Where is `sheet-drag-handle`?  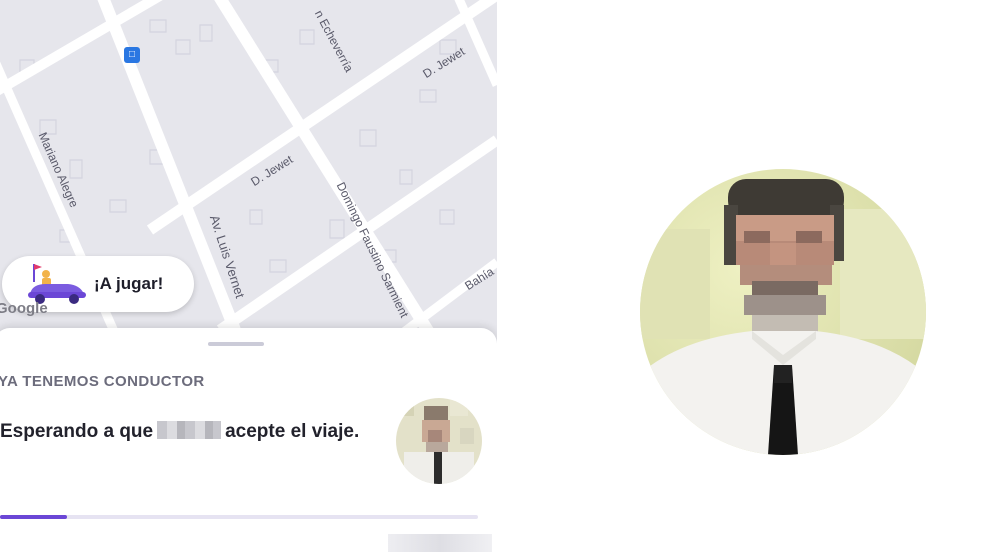
sheet-drag-handle is located at coordinates (236, 344).